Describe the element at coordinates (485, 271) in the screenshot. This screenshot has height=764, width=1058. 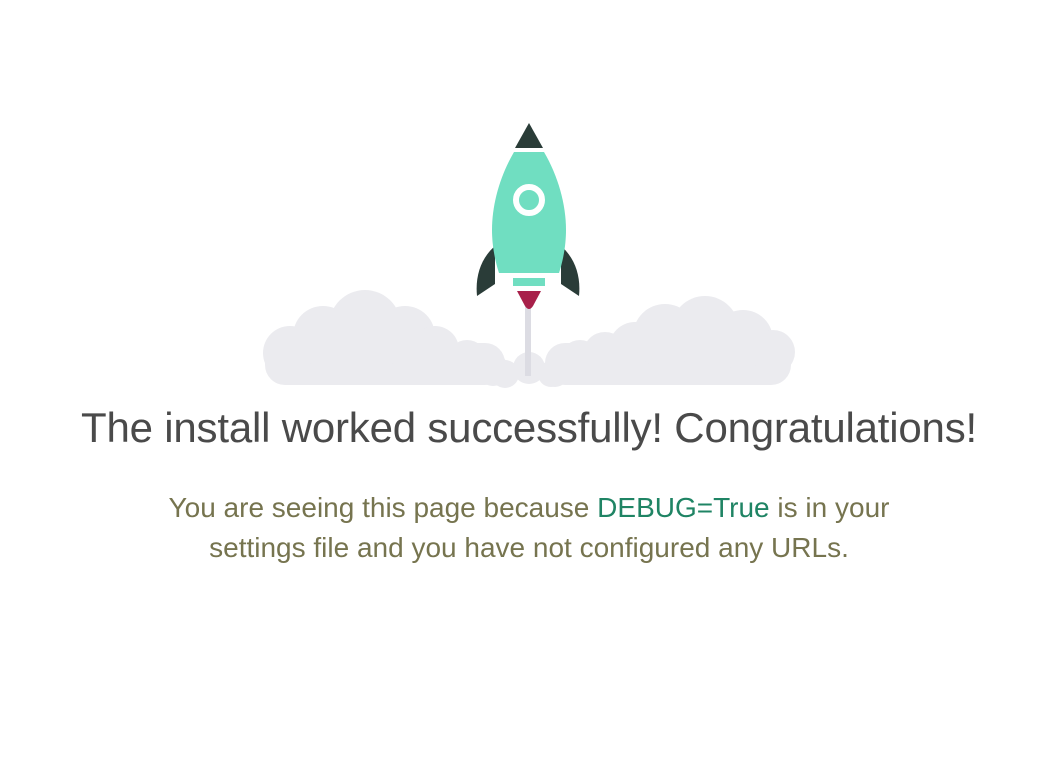
I see `rocket-left-fin` at that location.